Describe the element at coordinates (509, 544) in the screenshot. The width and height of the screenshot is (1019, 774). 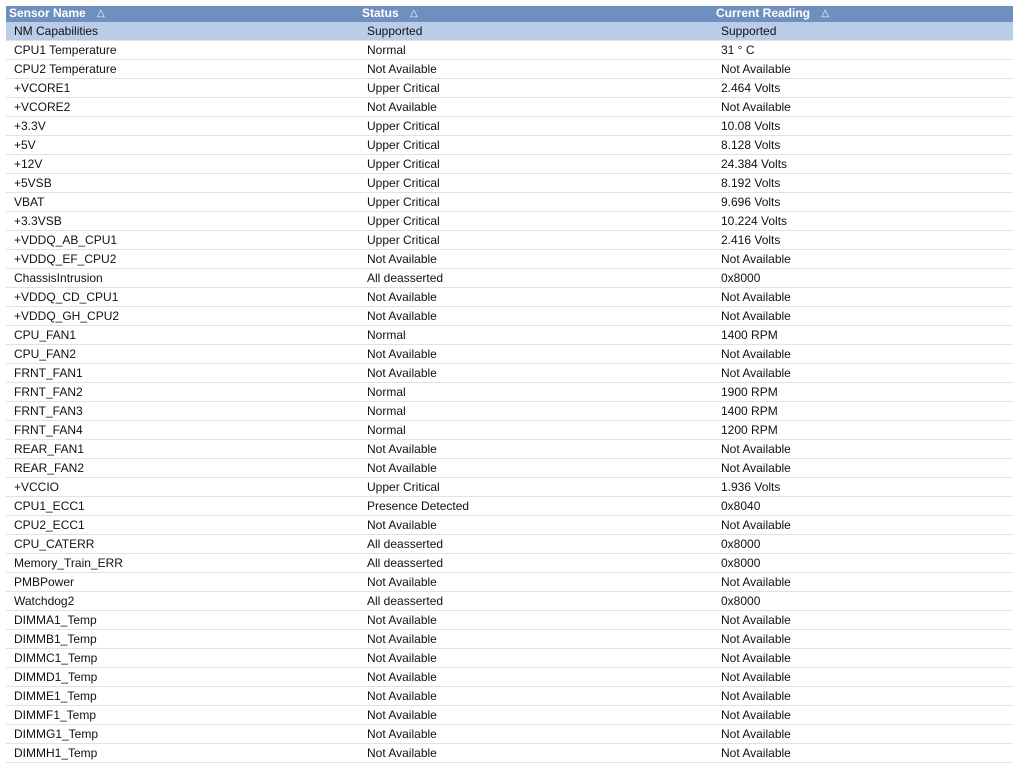
I see `table-row: CPU_CATERR All deasserted 0x8000` at that location.